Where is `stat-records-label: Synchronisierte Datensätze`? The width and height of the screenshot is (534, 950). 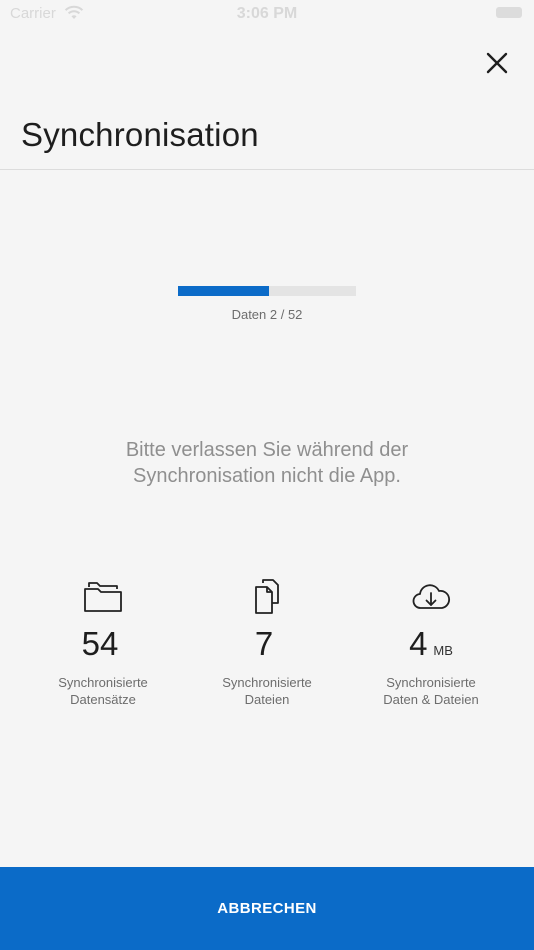
stat-records-label: Synchronisierte Datensätze is located at coordinates (103, 691).